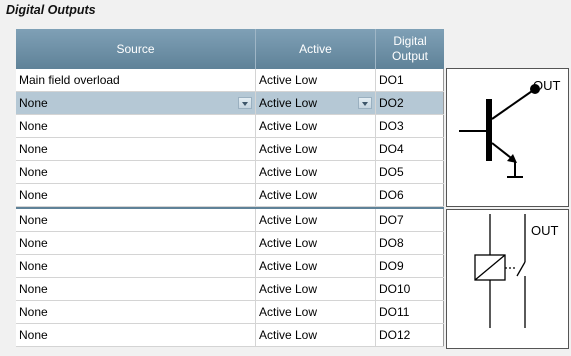  What do you see at coordinates (547, 85) in the screenshot?
I see `transistor-out-label: OUT` at bounding box center [547, 85].